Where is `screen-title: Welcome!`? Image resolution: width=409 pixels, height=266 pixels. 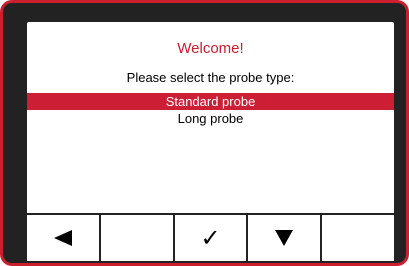
screen-title: Welcome! is located at coordinates (210, 48).